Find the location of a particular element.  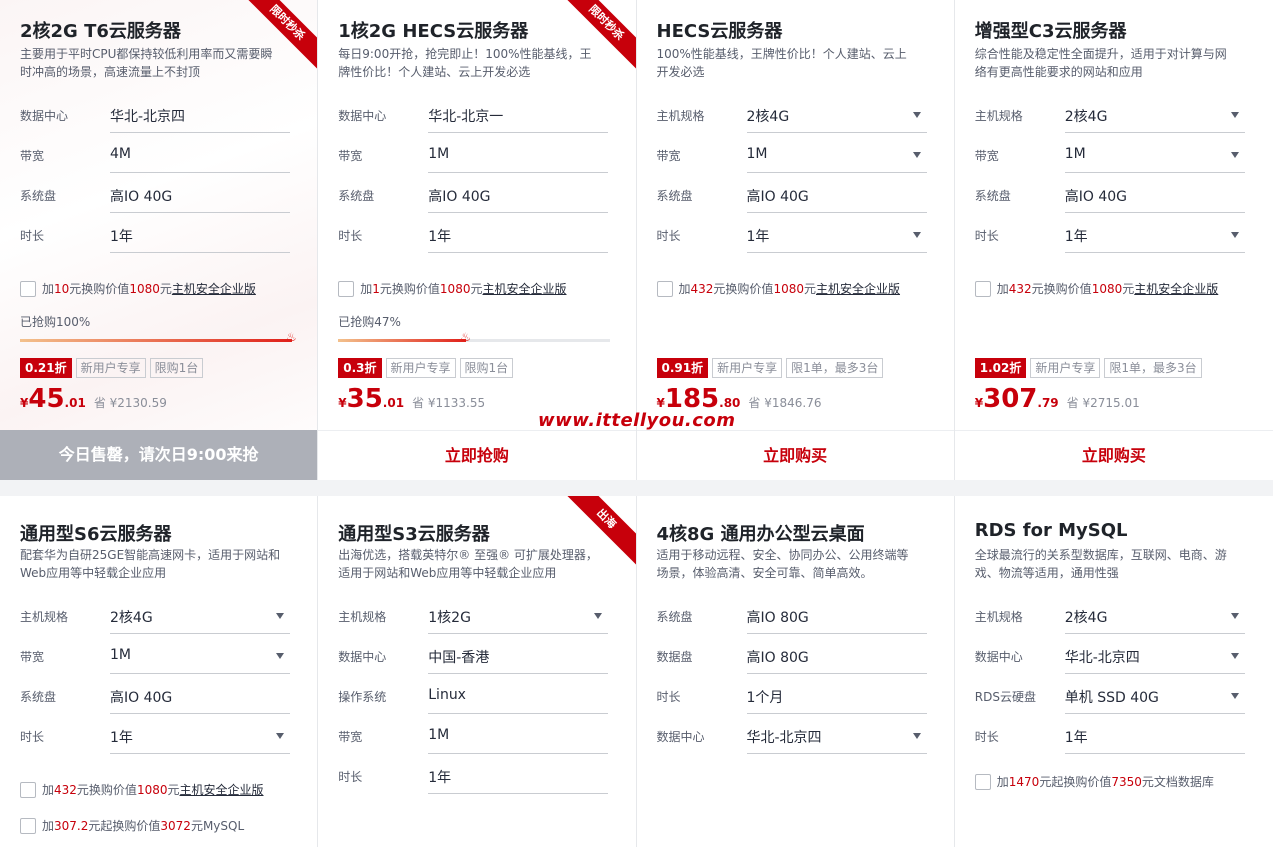

spec-data-disk: 数据盘 高IO 80G is located at coordinates (793, 658).